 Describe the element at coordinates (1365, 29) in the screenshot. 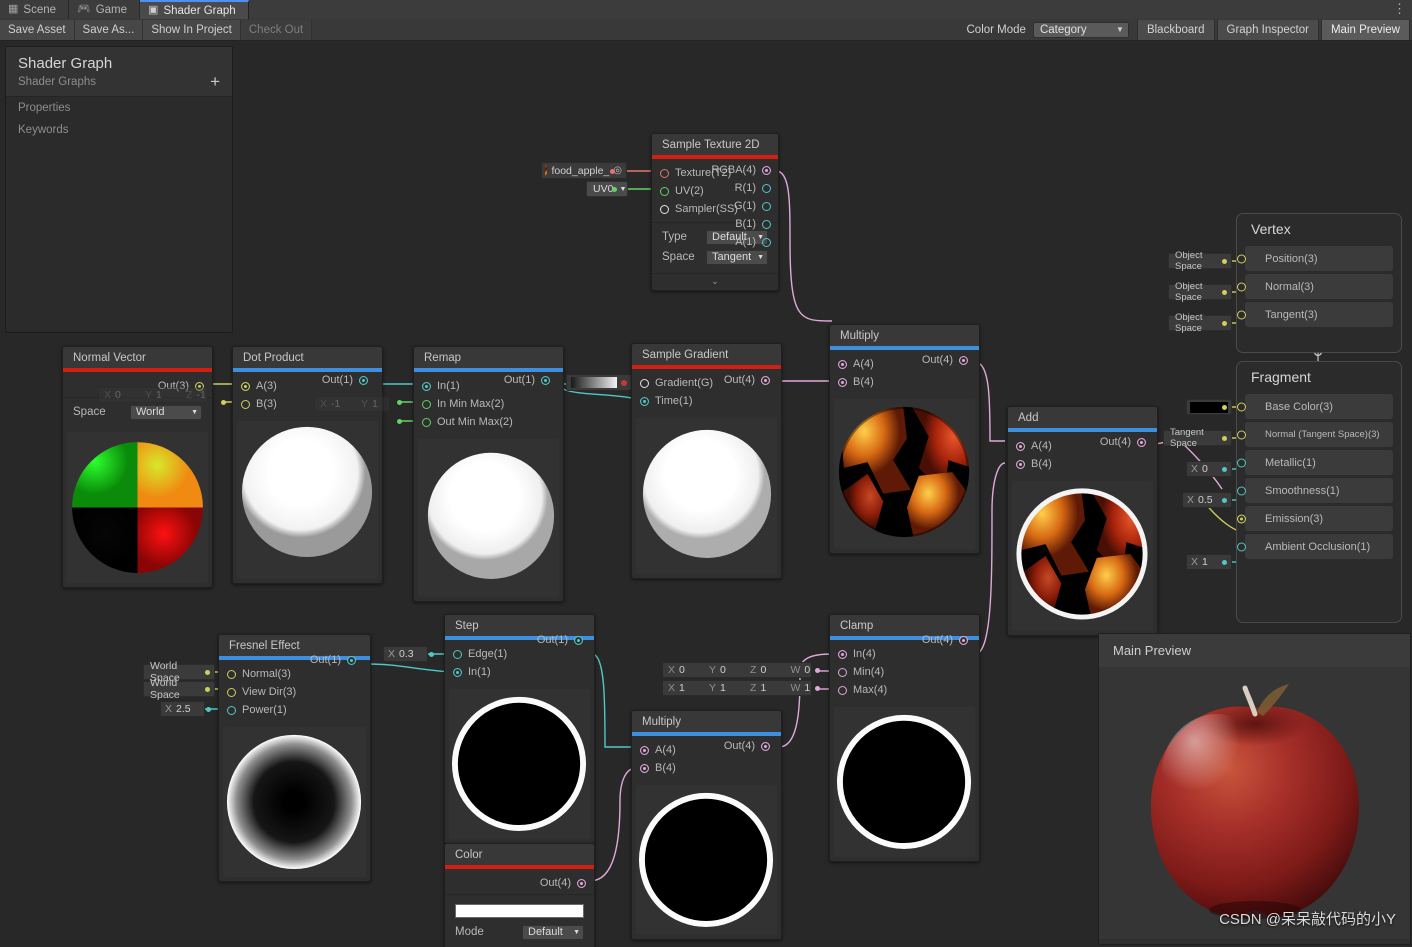

I see `main-preview-toggle: Main Preview` at that location.